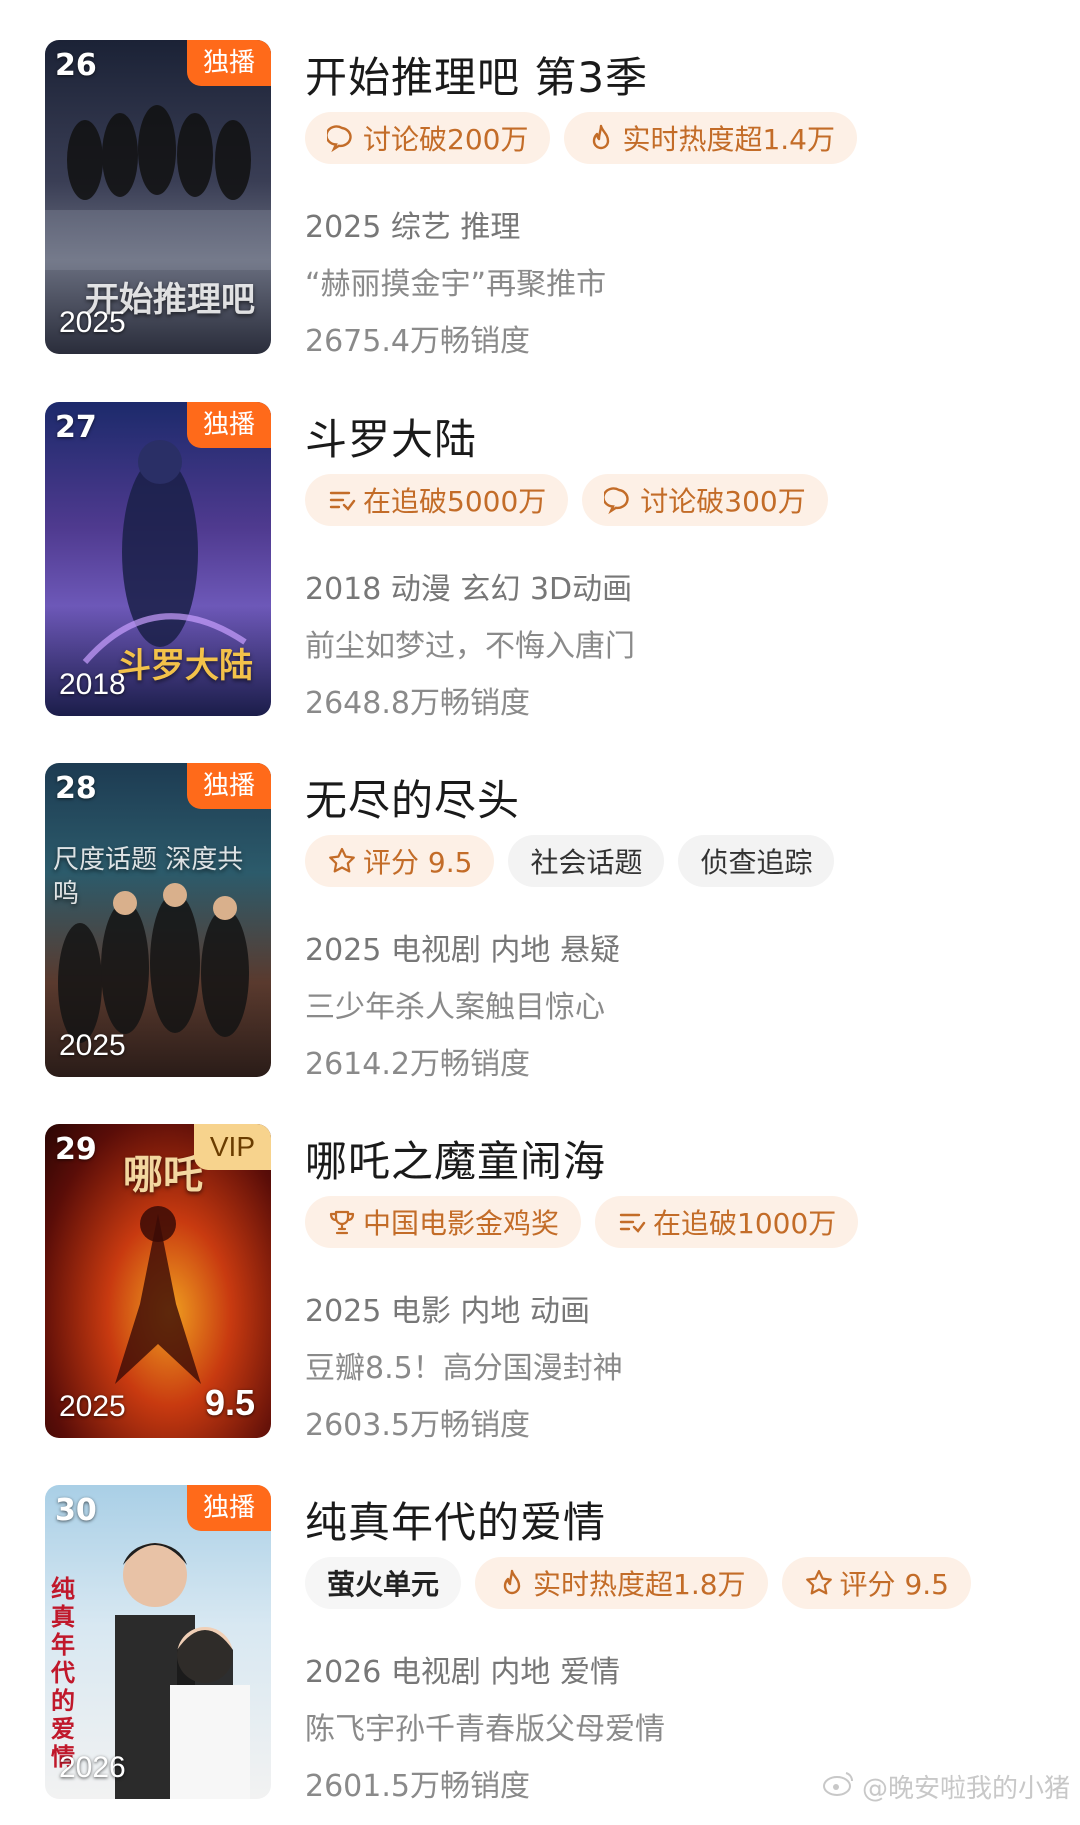 Image resolution: width=1080 pixels, height=1825 pixels. What do you see at coordinates (391, 436) in the screenshot?
I see `item-title: 斗罗大陆` at bounding box center [391, 436].